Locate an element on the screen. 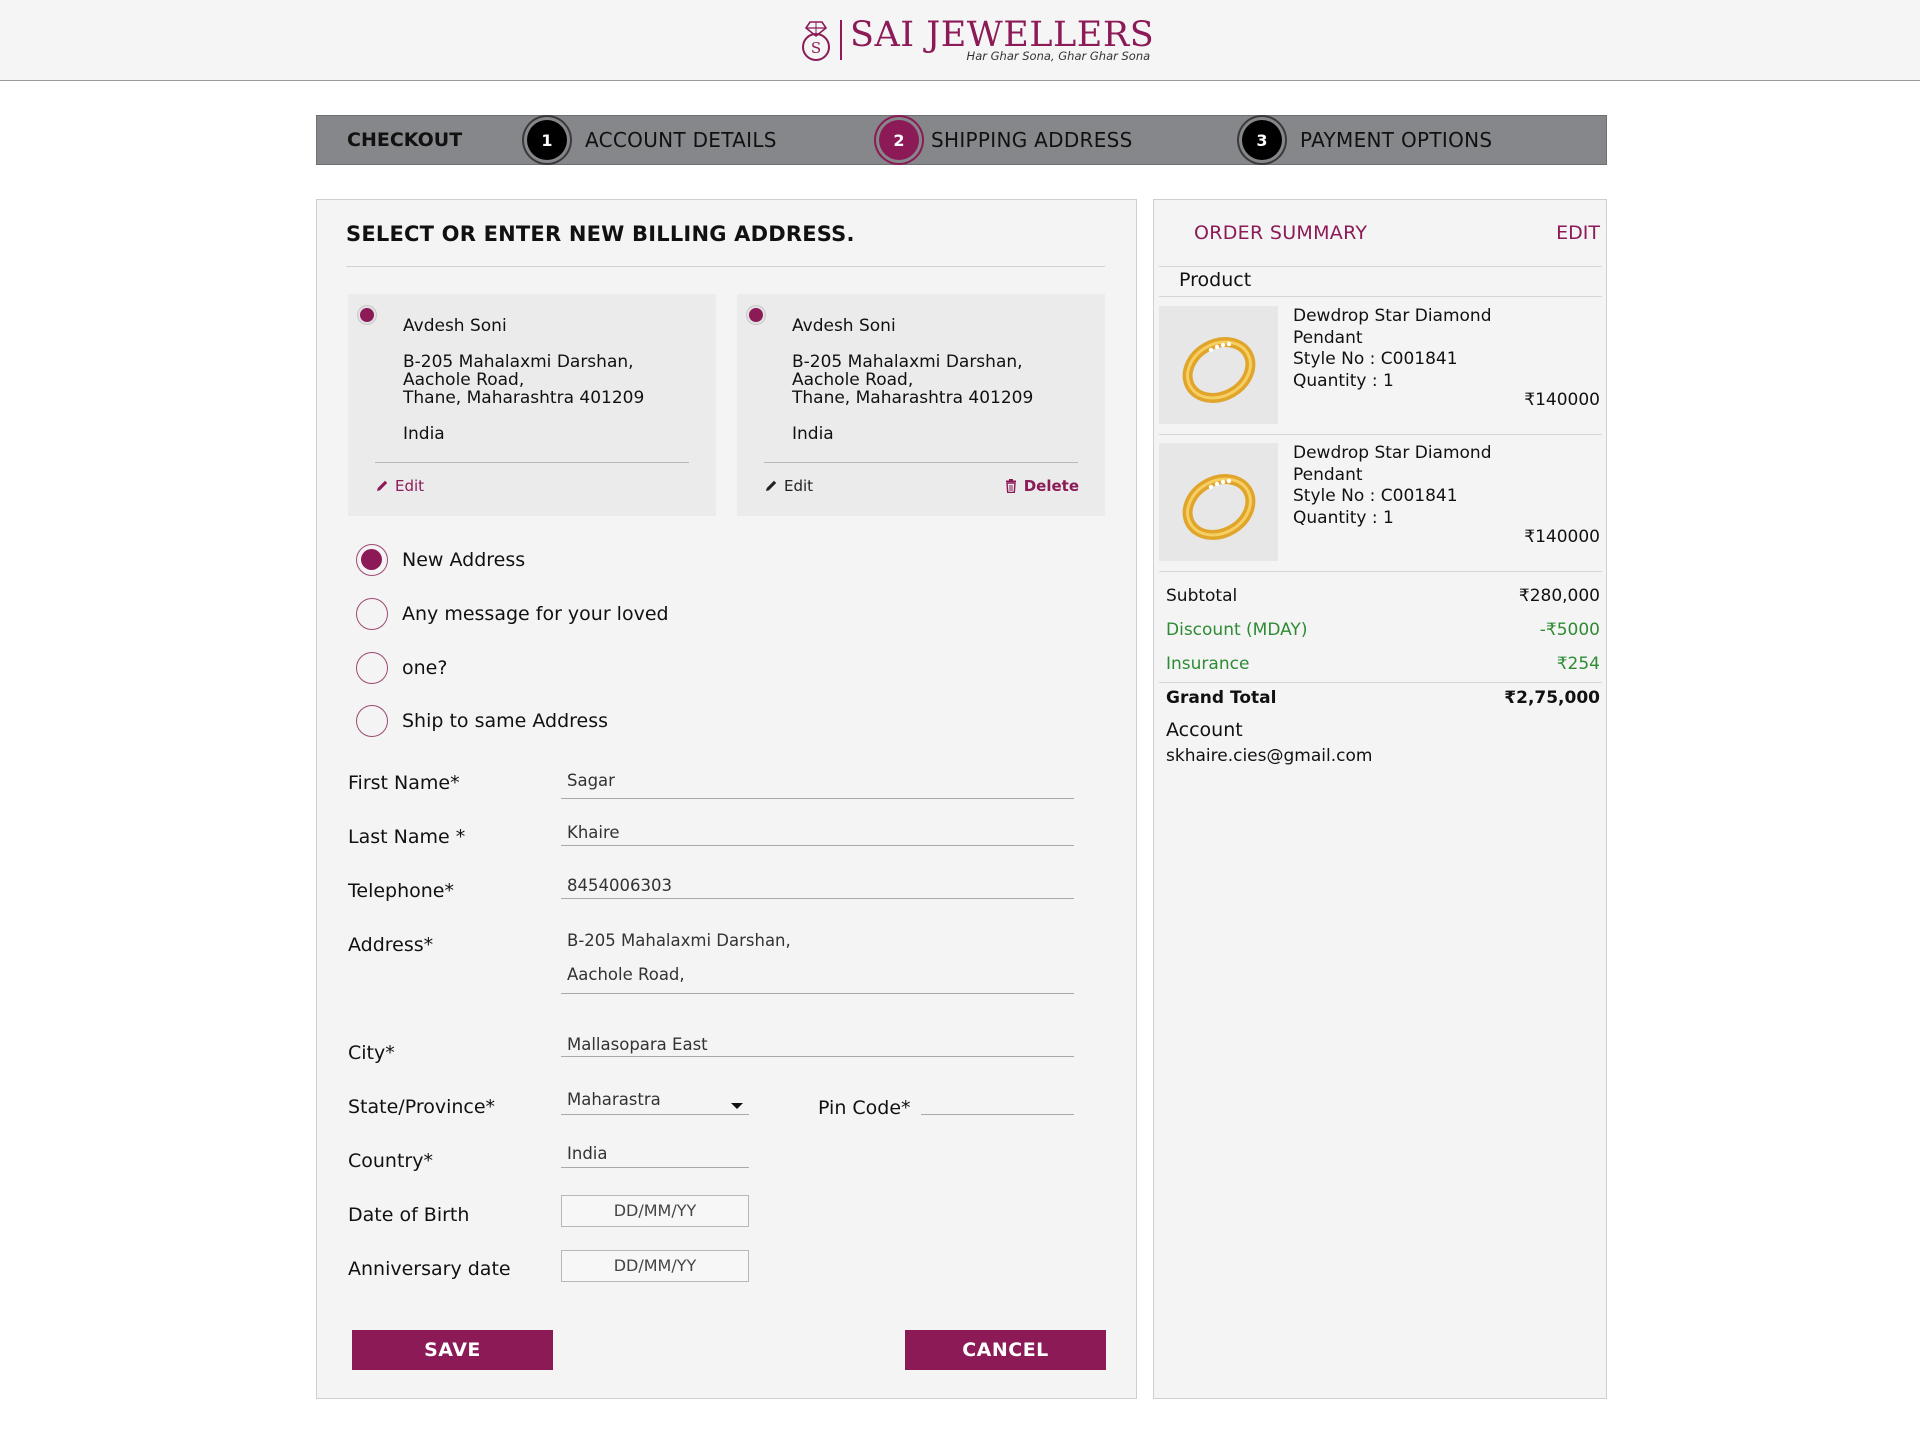  step-label: ACCOUNT DETAILS is located at coordinates (681, 140).